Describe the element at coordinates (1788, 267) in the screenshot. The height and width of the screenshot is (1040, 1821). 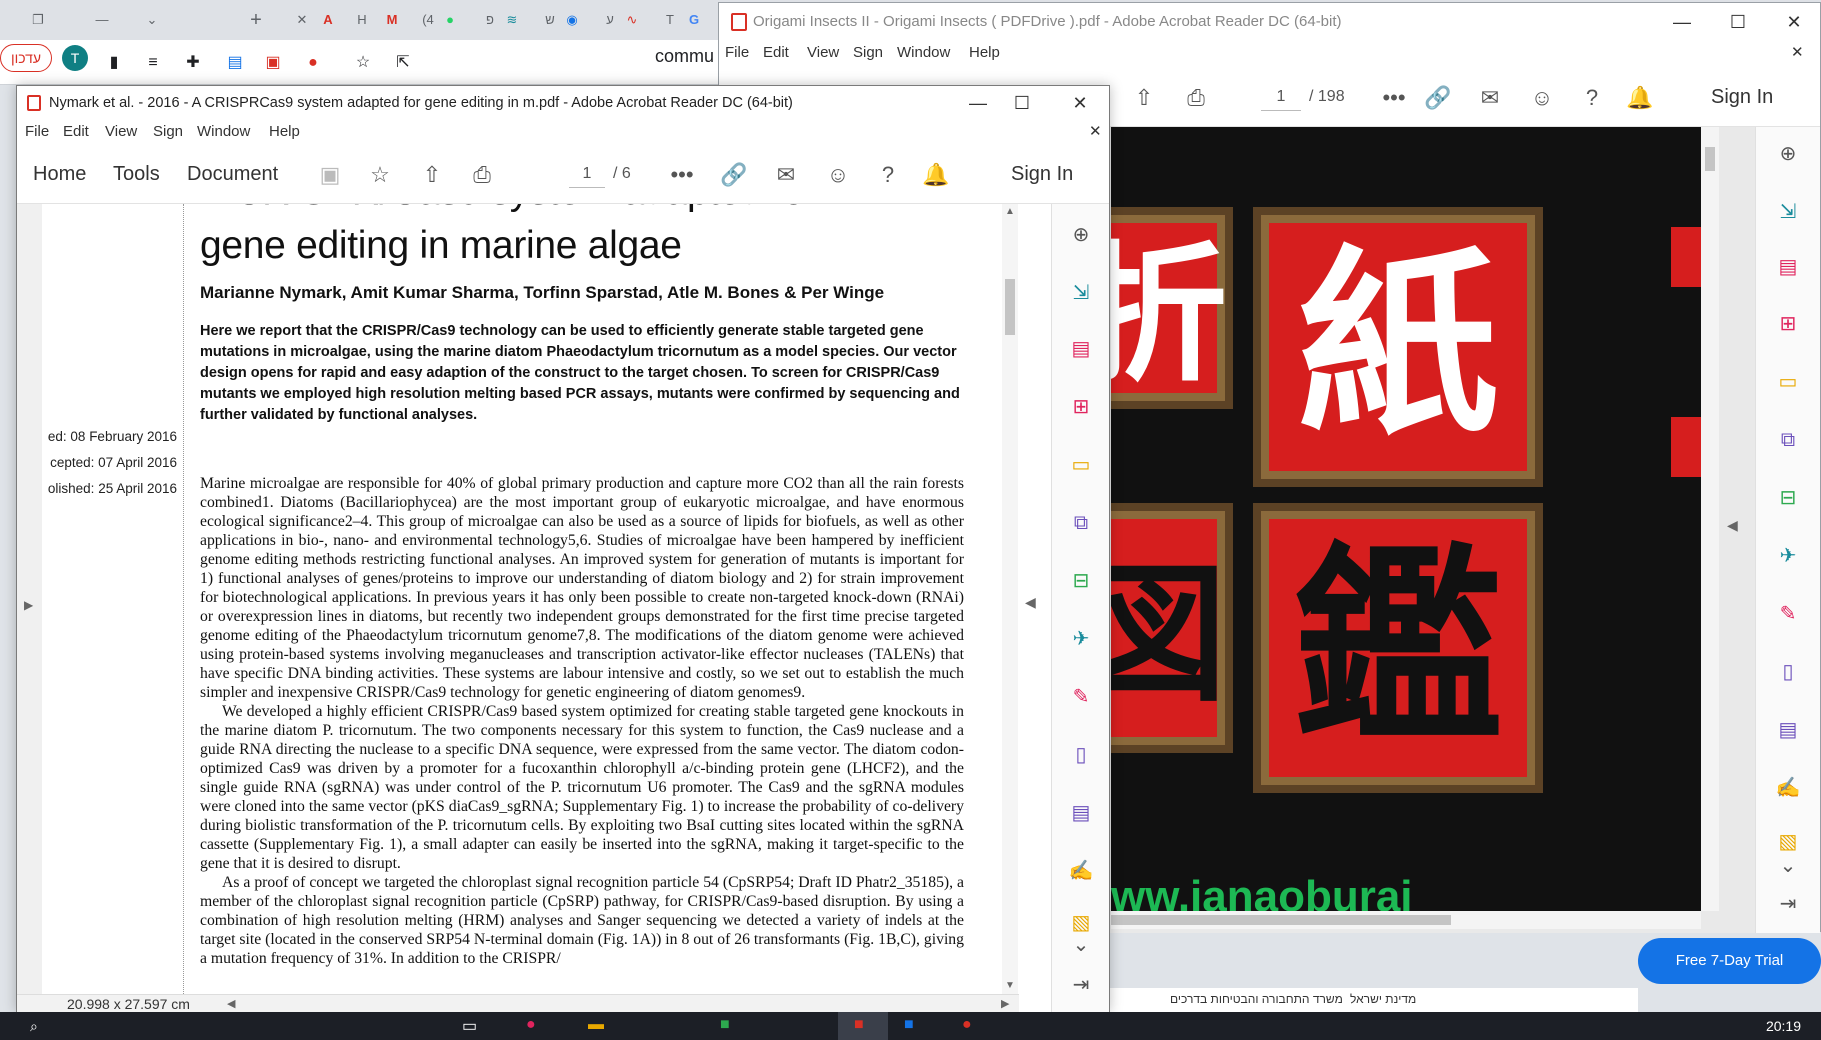
I see `organize-pages-icon: ▤` at that location.